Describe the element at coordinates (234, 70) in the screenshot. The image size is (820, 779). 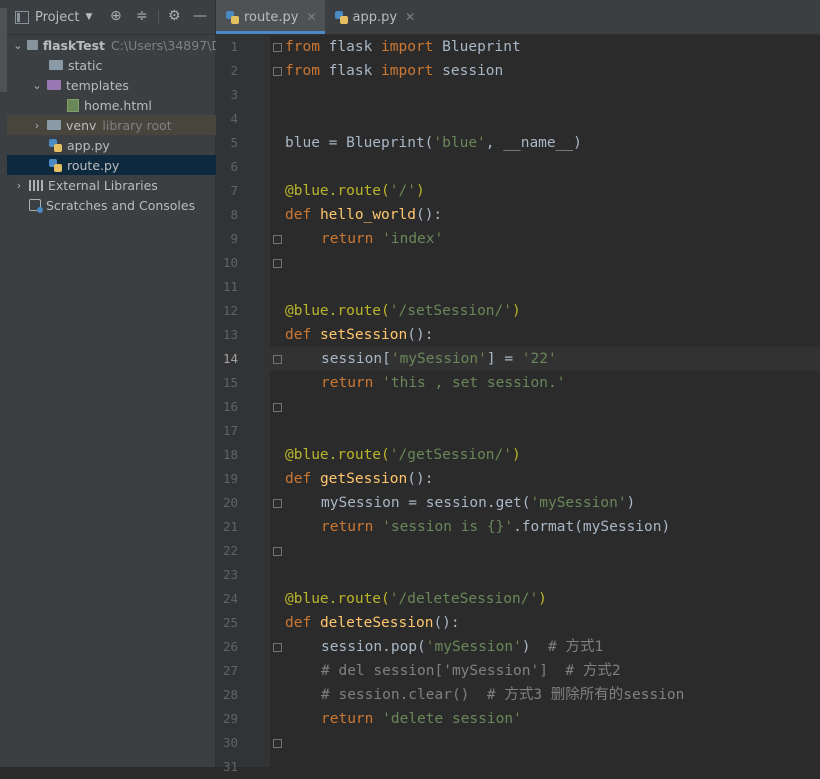
I see `line-number: 2` at that location.